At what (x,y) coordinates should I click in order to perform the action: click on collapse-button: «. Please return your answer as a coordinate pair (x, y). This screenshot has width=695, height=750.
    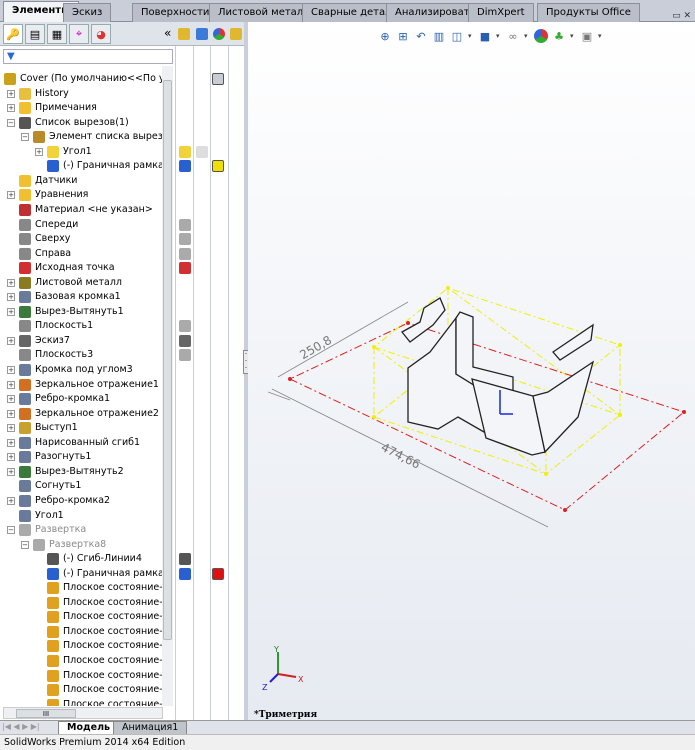
    Looking at the image, I should click on (167, 33).